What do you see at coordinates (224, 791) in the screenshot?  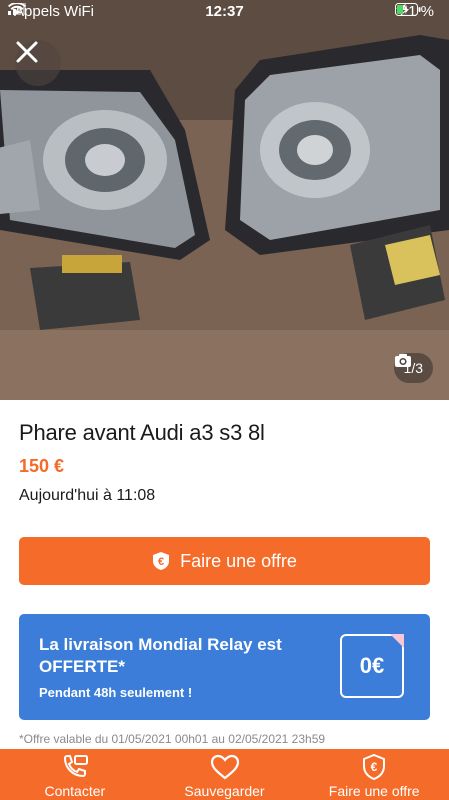 I see `save-label: Sauvegarder` at bounding box center [224, 791].